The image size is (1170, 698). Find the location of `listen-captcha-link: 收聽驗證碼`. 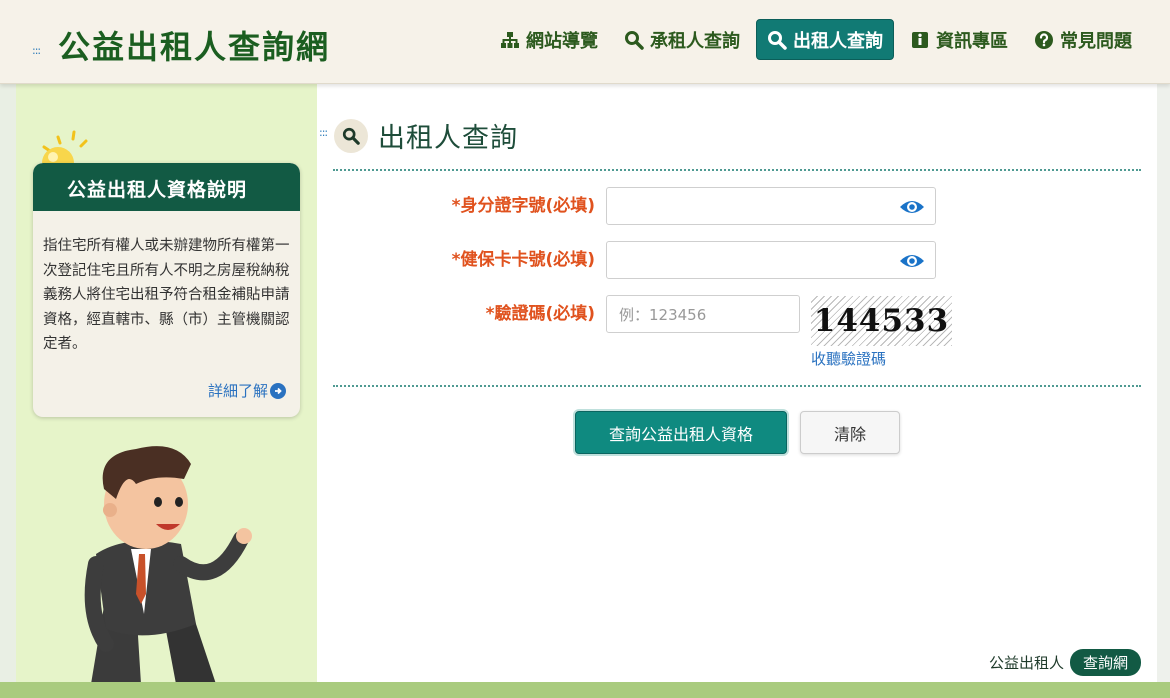

listen-captcha-link: 收聽驗證碼 is located at coordinates (848, 358).